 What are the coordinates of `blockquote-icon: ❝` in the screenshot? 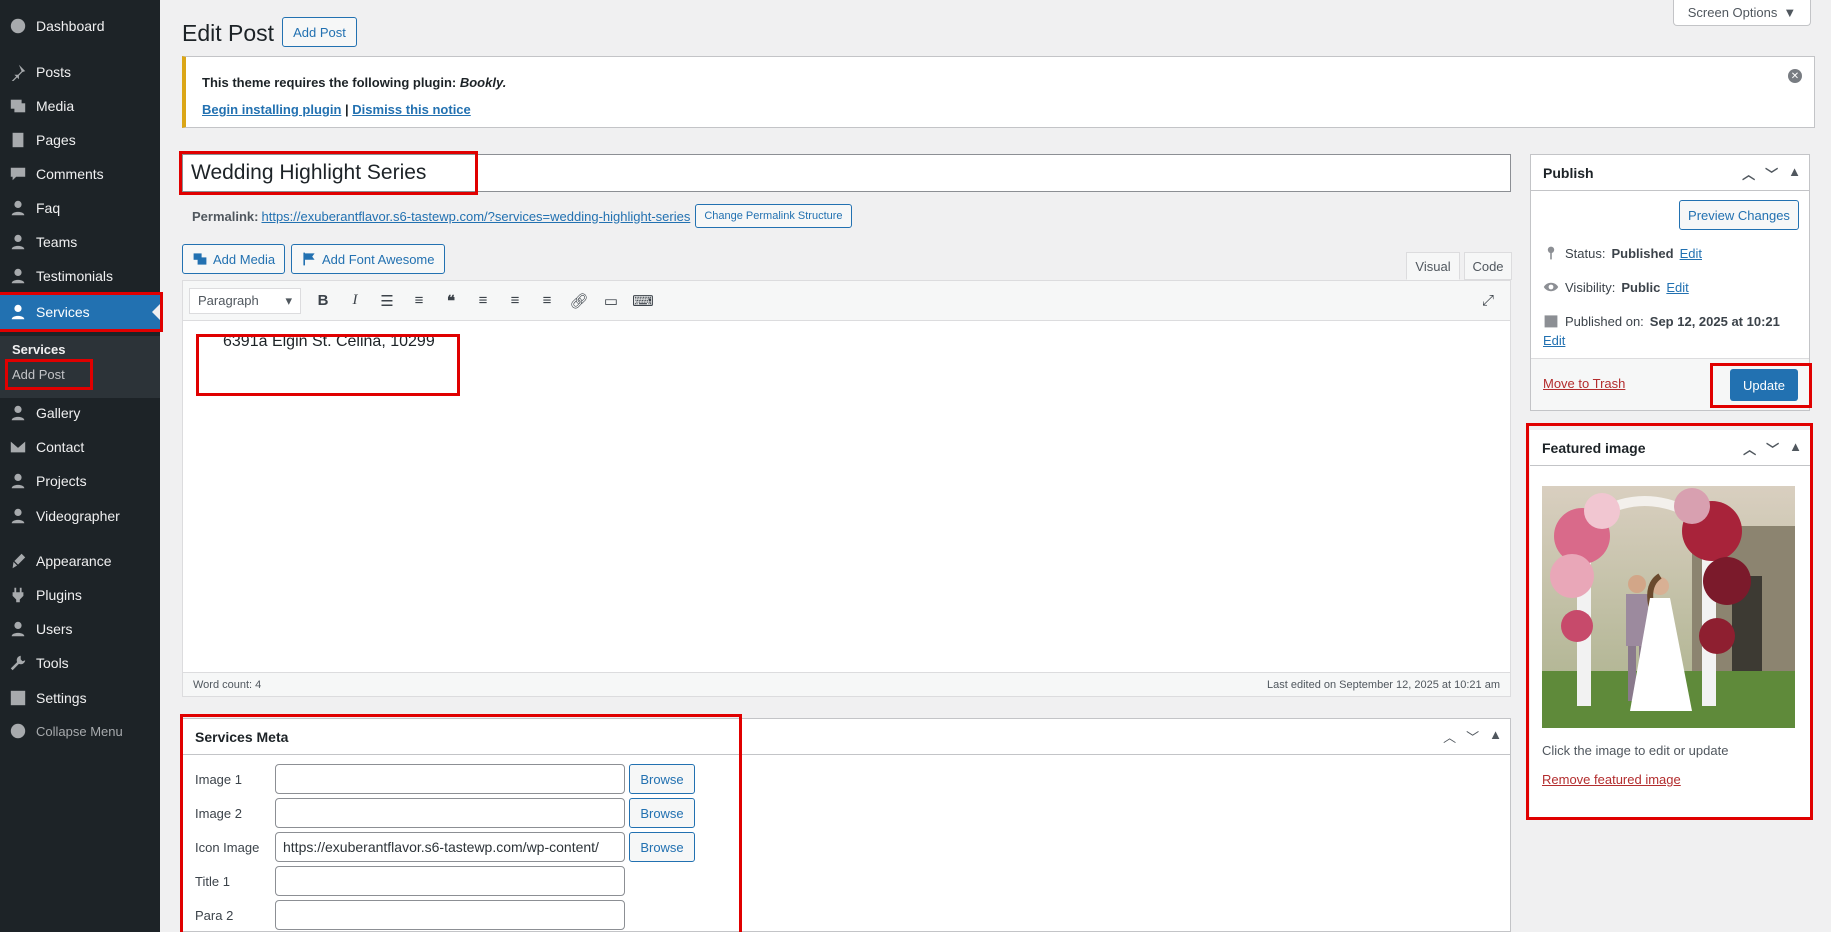 It's located at (451, 301).